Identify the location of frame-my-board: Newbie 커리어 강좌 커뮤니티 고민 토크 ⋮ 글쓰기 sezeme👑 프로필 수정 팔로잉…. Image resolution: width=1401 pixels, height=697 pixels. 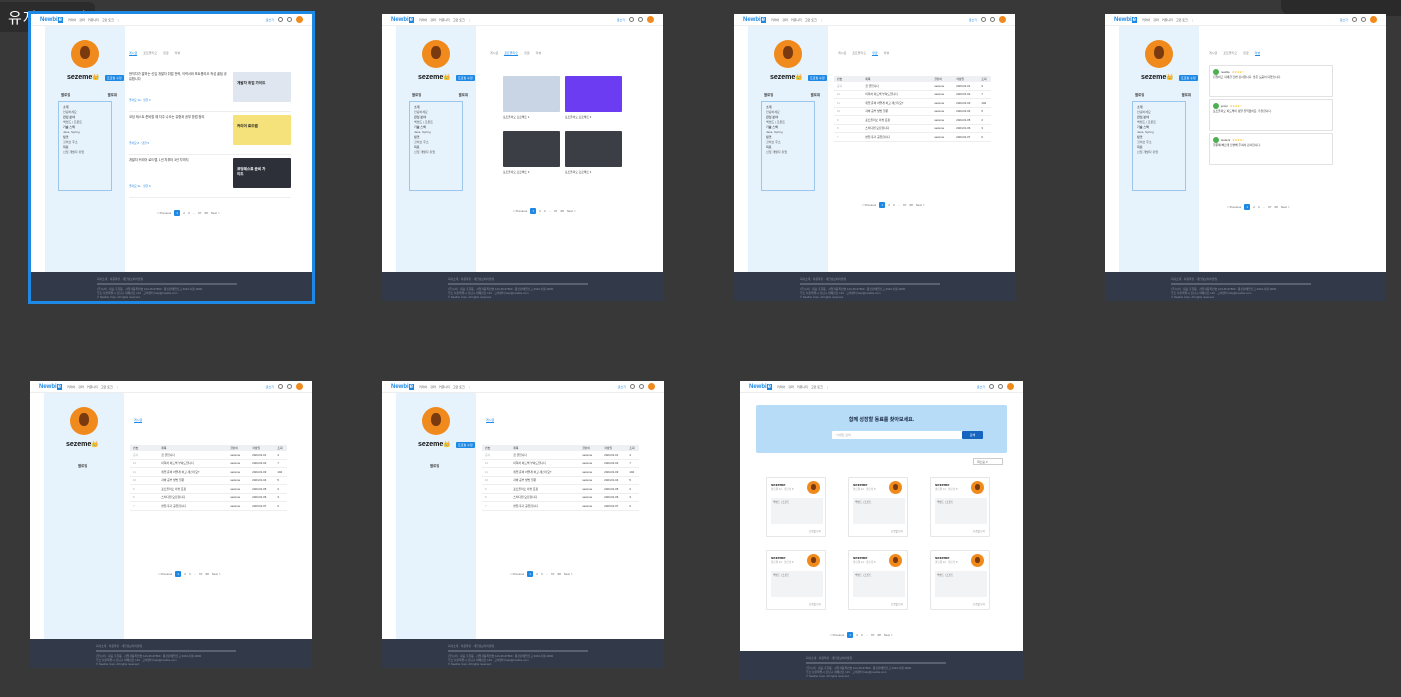
(523, 524).